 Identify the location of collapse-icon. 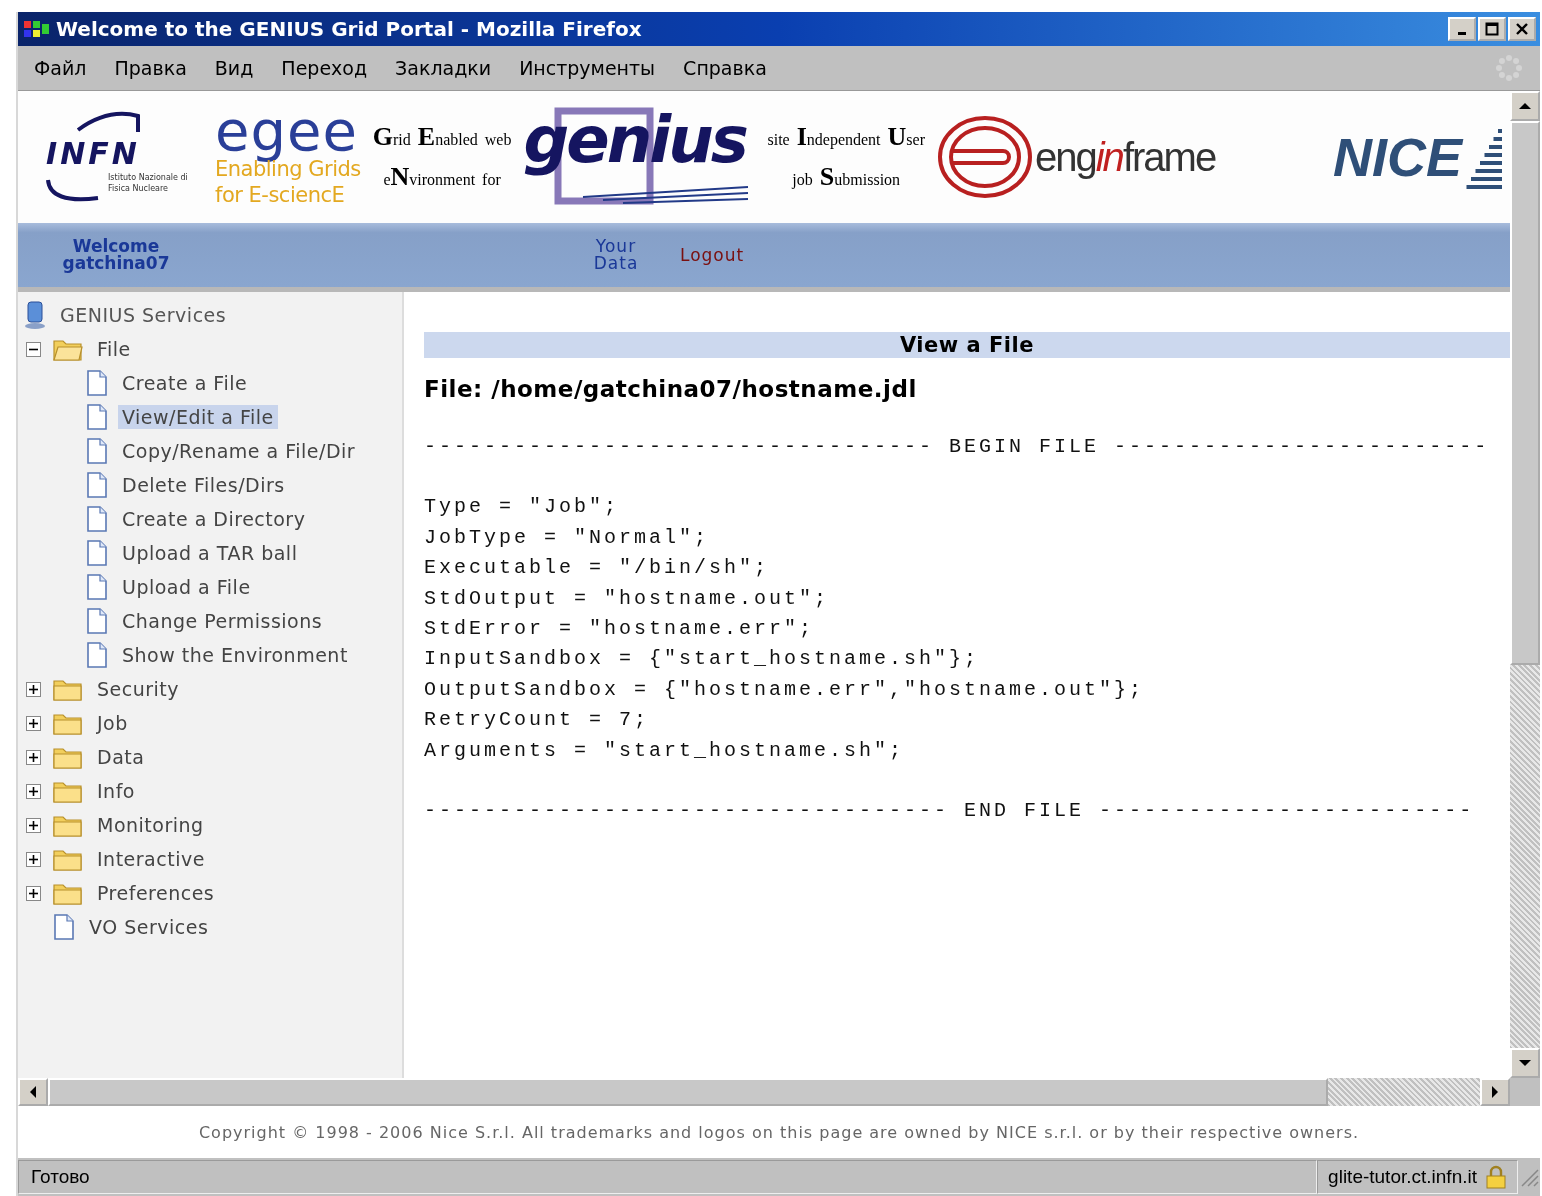
(33, 349).